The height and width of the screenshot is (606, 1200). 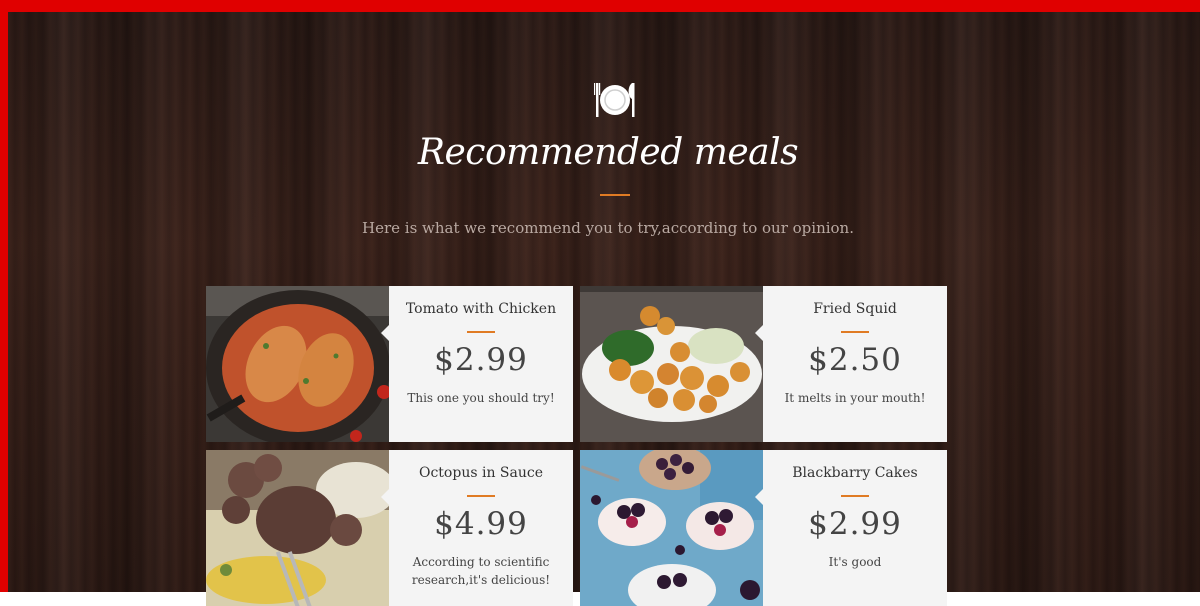 What do you see at coordinates (671, 364) in the screenshot?
I see `fried-squid-plate-photo` at bounding box center [671, 364].